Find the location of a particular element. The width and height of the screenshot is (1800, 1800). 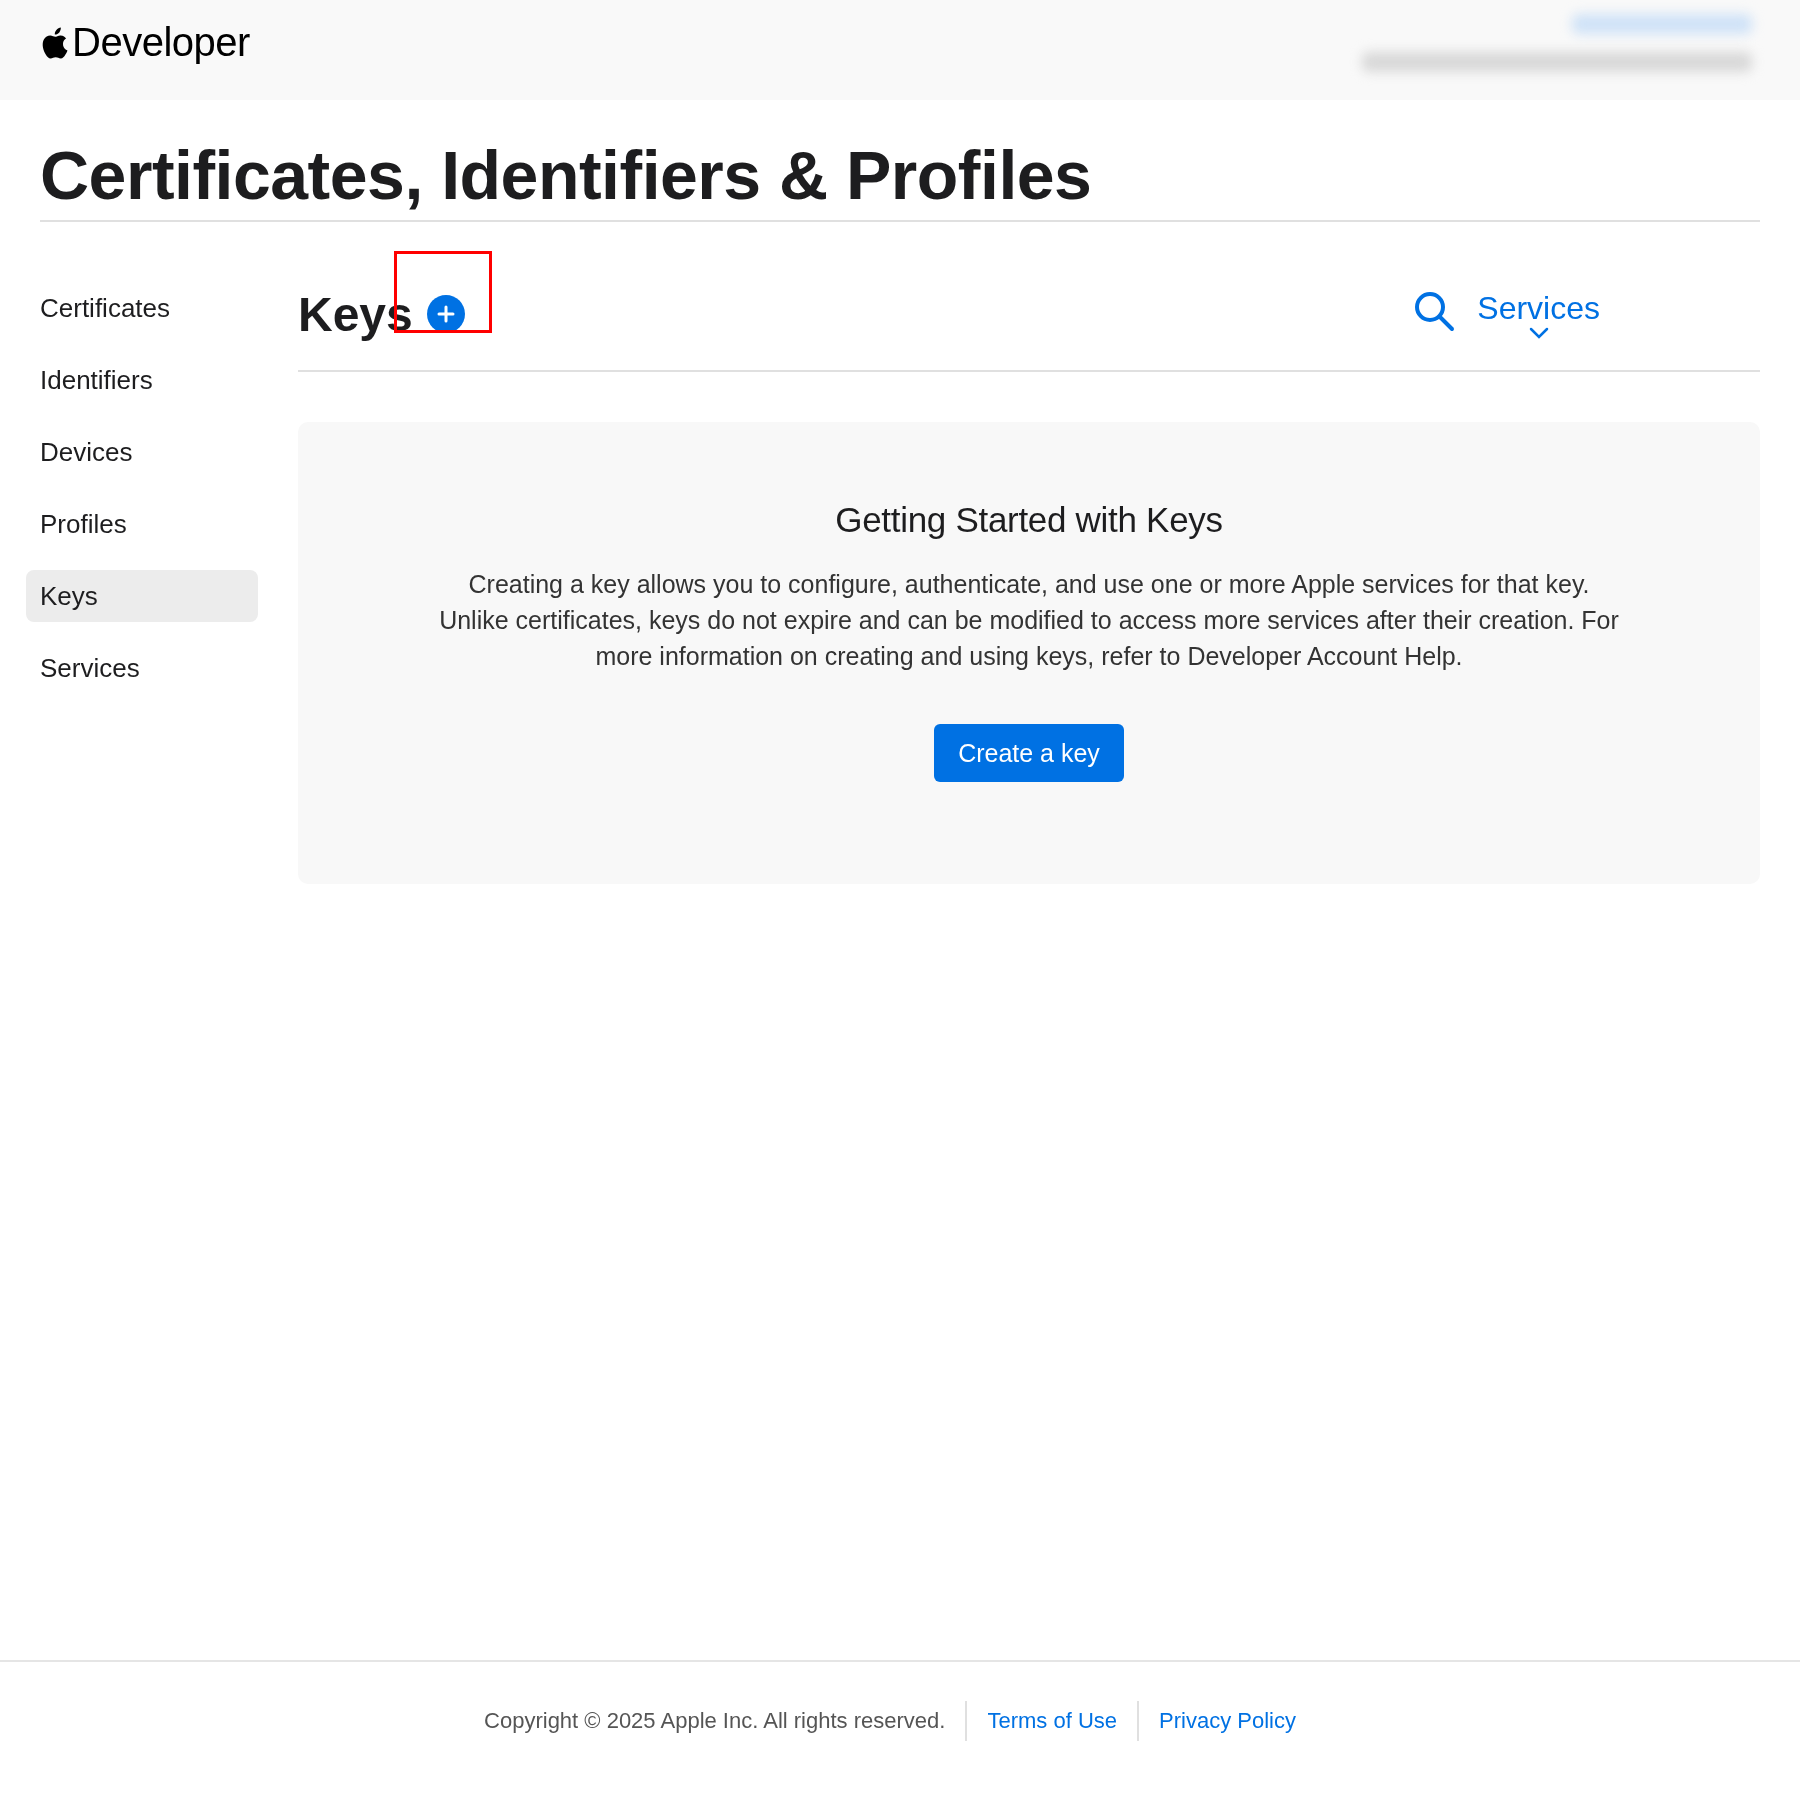

create-key-button: Create a key is located at coordinates (1029, 753).